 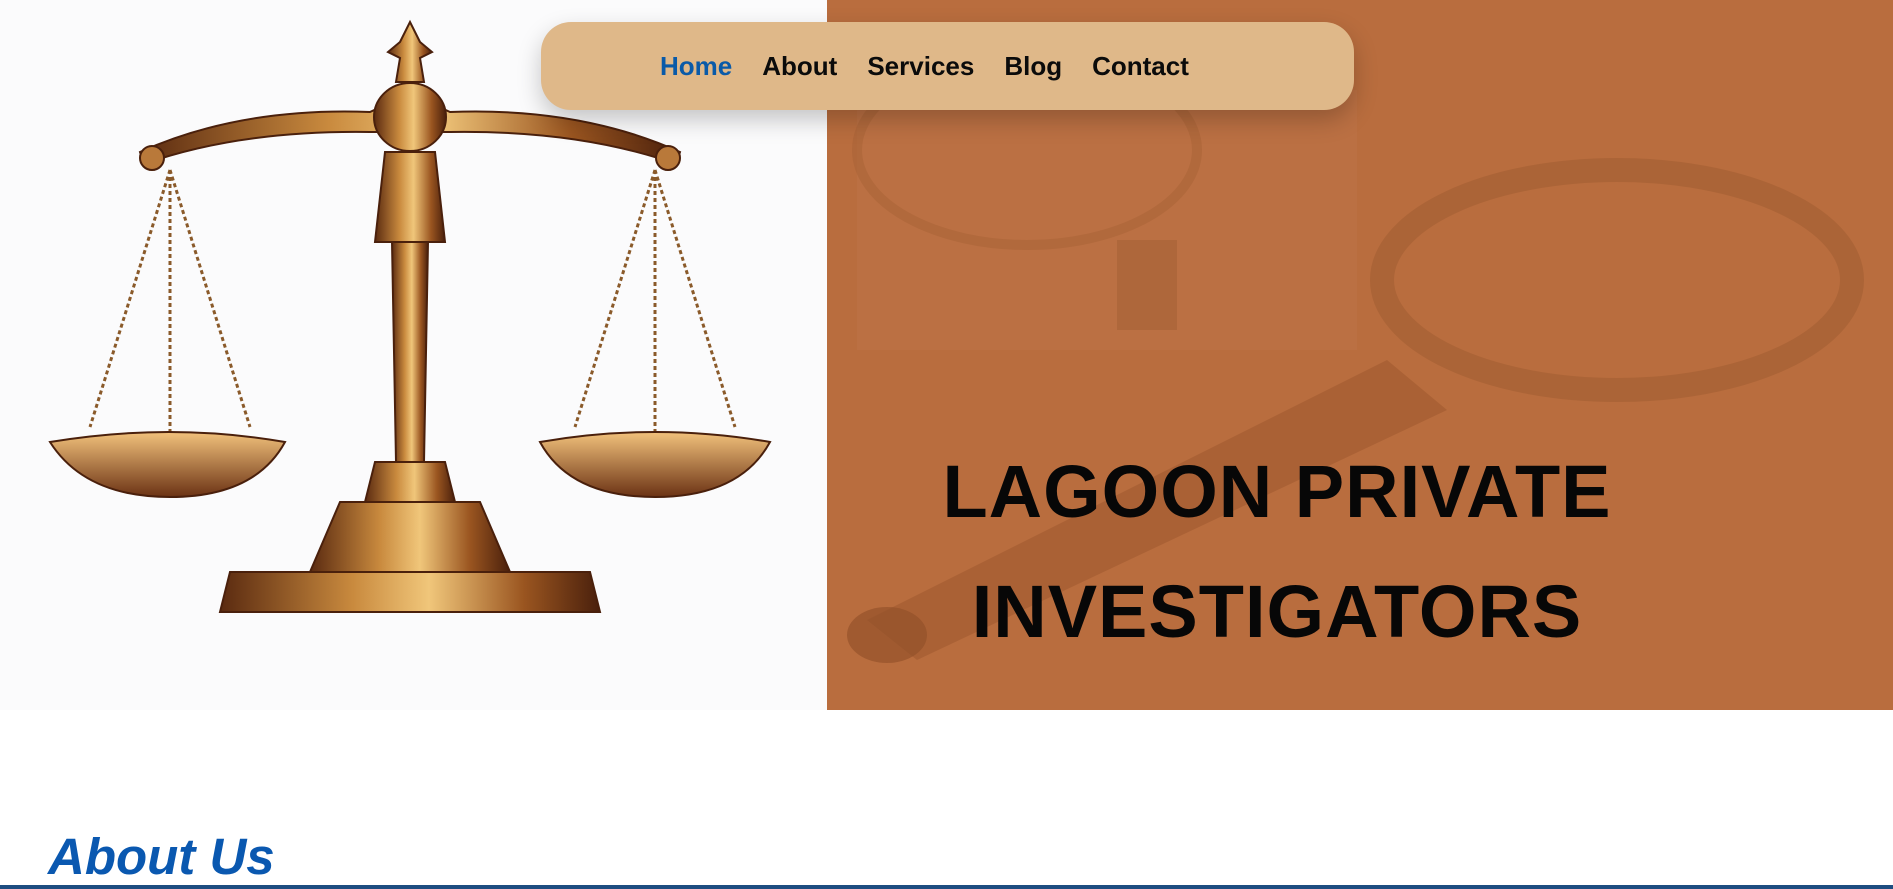 I want to click on hero-title-line1: LAGOON PRIVATE, so click(x=1277, y=491).